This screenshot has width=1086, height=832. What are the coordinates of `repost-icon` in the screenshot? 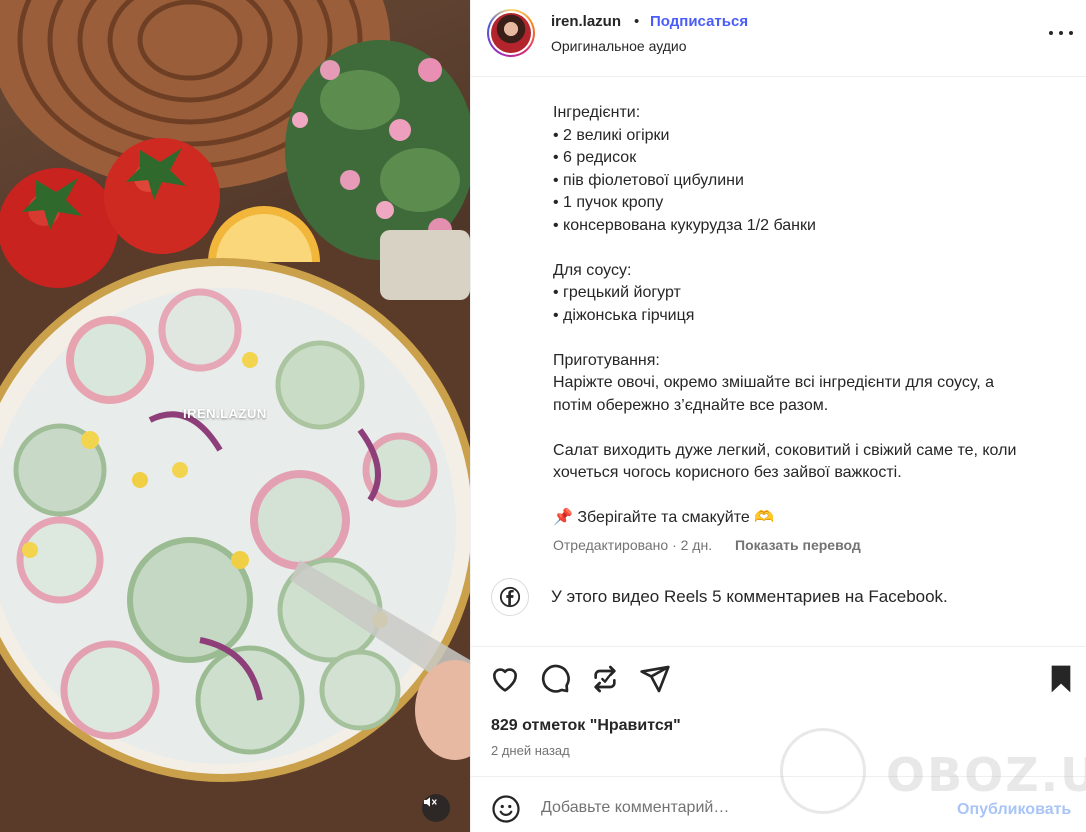 It's located at (605, 679).